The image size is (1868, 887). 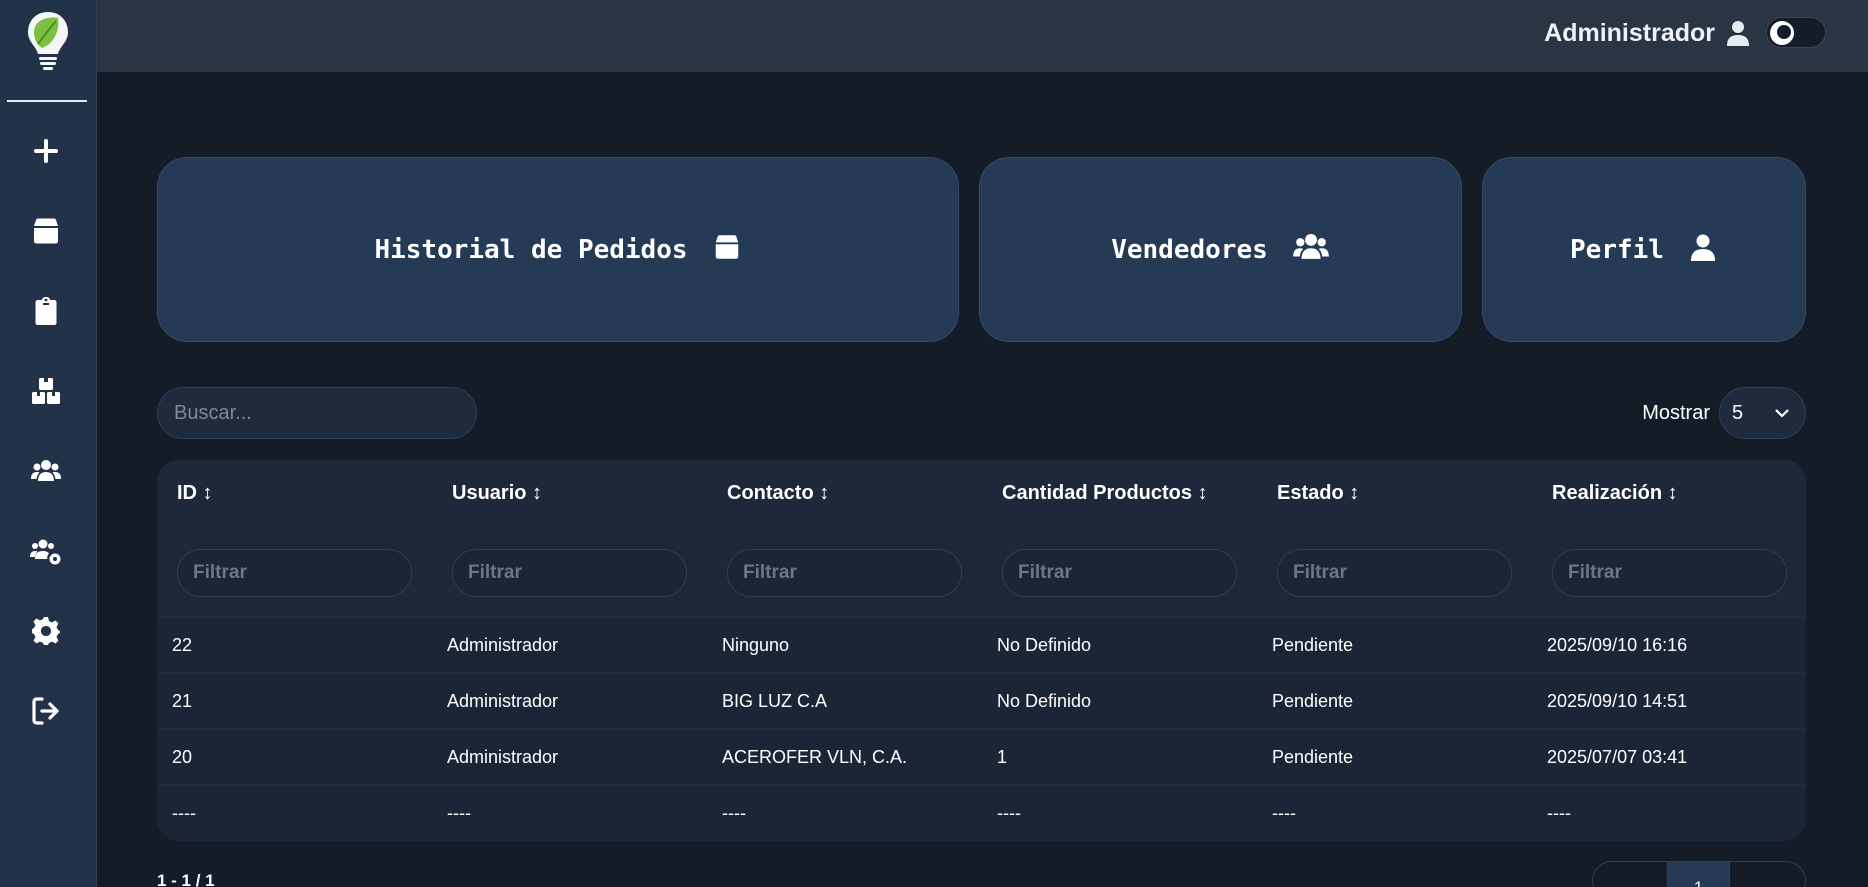 I want to click on column-header-id: ID ↕, so click(x=195, y=493).